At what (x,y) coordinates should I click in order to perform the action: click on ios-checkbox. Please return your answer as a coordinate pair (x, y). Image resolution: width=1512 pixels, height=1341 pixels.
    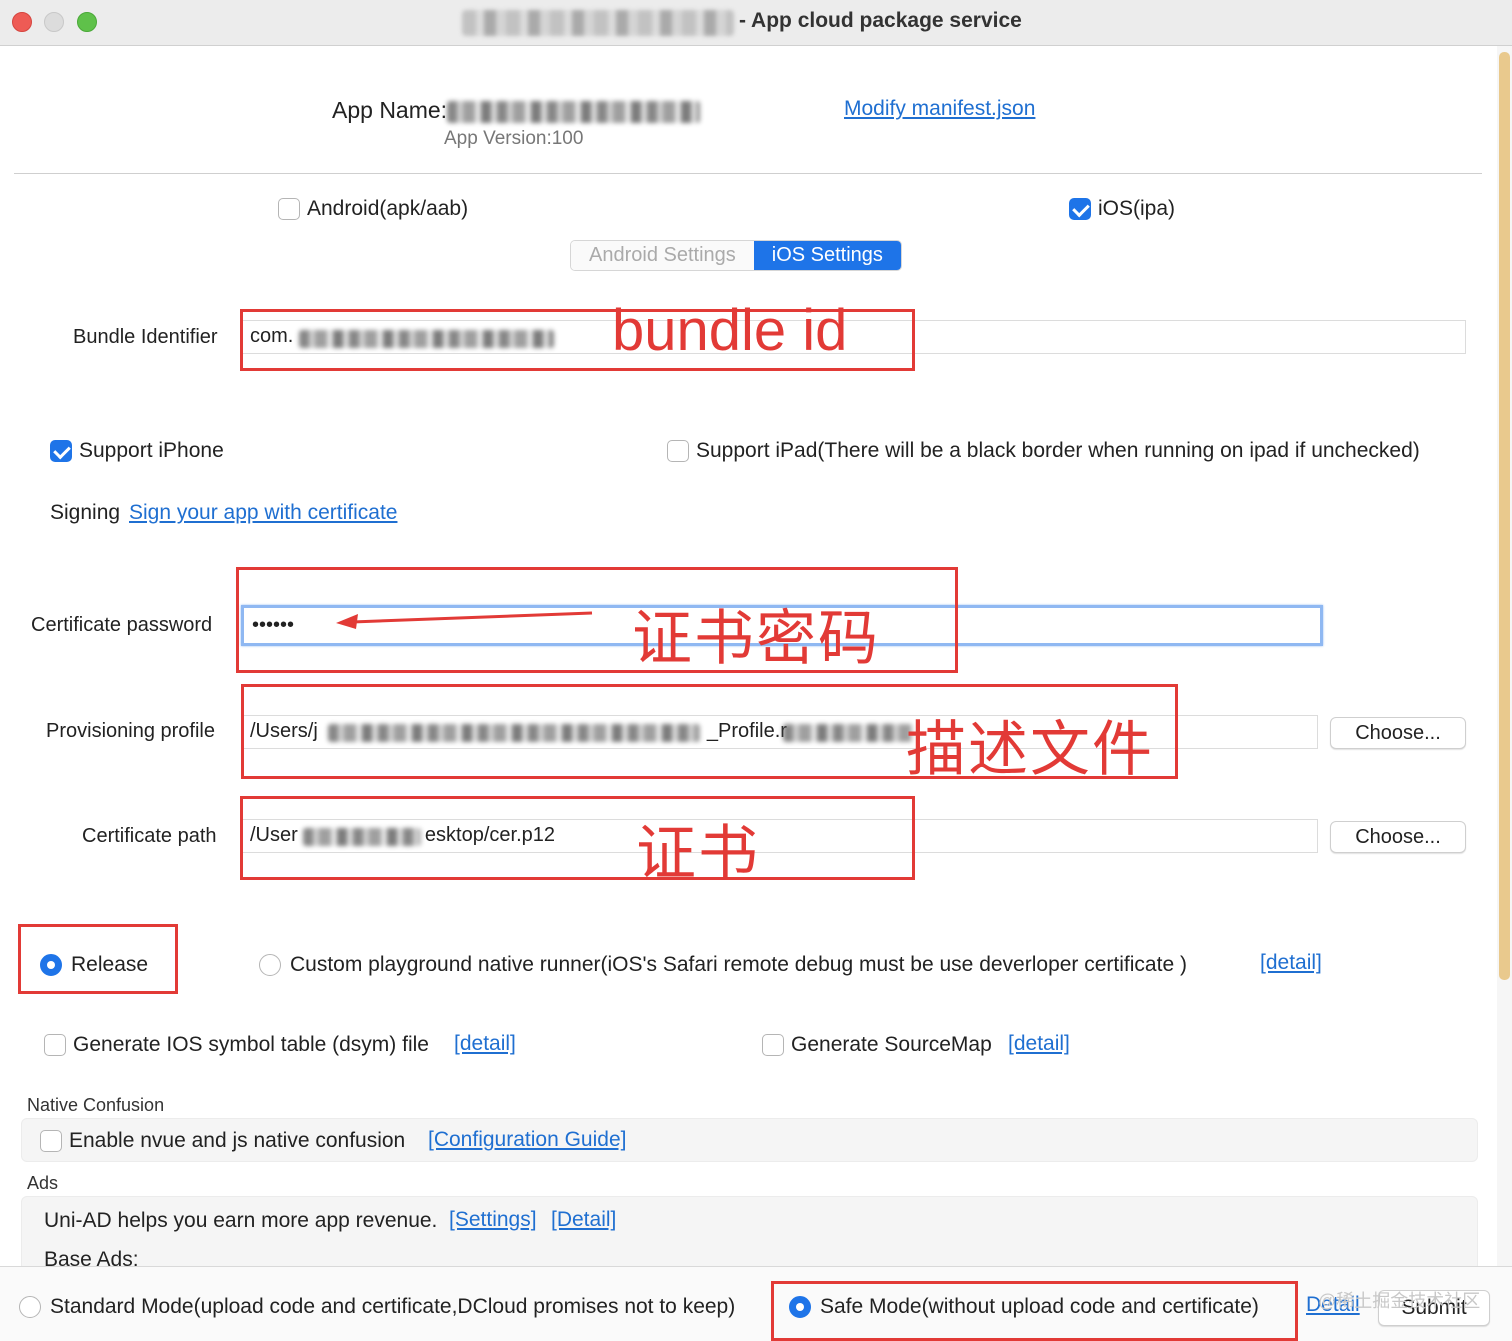
    Looking at the image, I should click on (1080, 209).